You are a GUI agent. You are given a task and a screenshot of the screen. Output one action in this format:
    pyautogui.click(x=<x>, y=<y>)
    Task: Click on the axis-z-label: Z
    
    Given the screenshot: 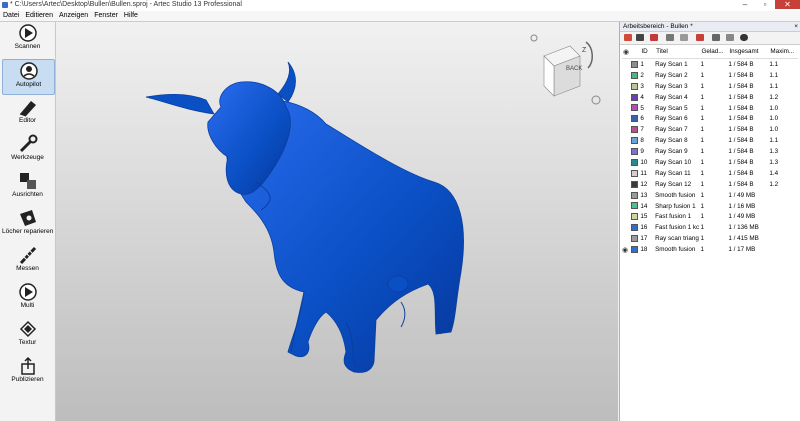 What is the action you would take?
    pyautogui.click(x=584, y=50)
    